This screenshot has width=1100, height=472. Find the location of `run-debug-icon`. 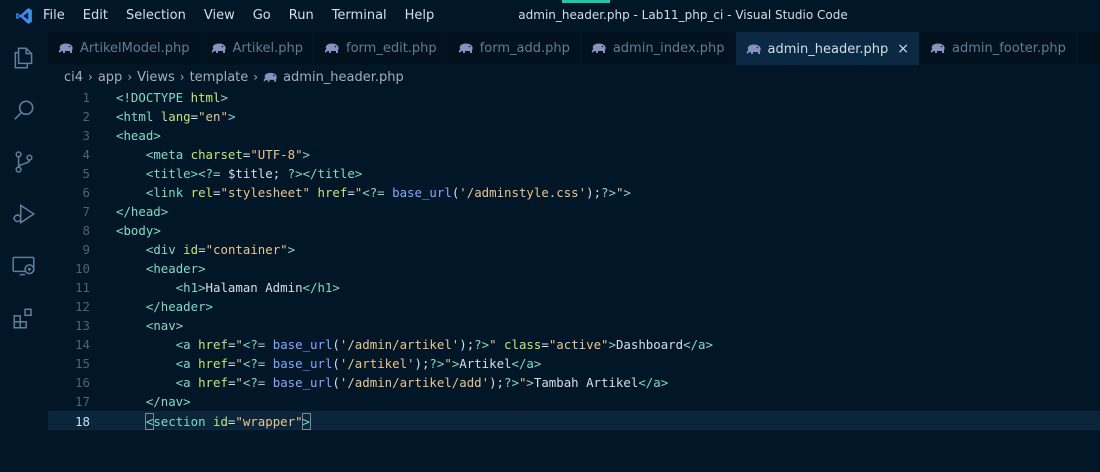

run-debug-icon is located at coordinates (24, 214).